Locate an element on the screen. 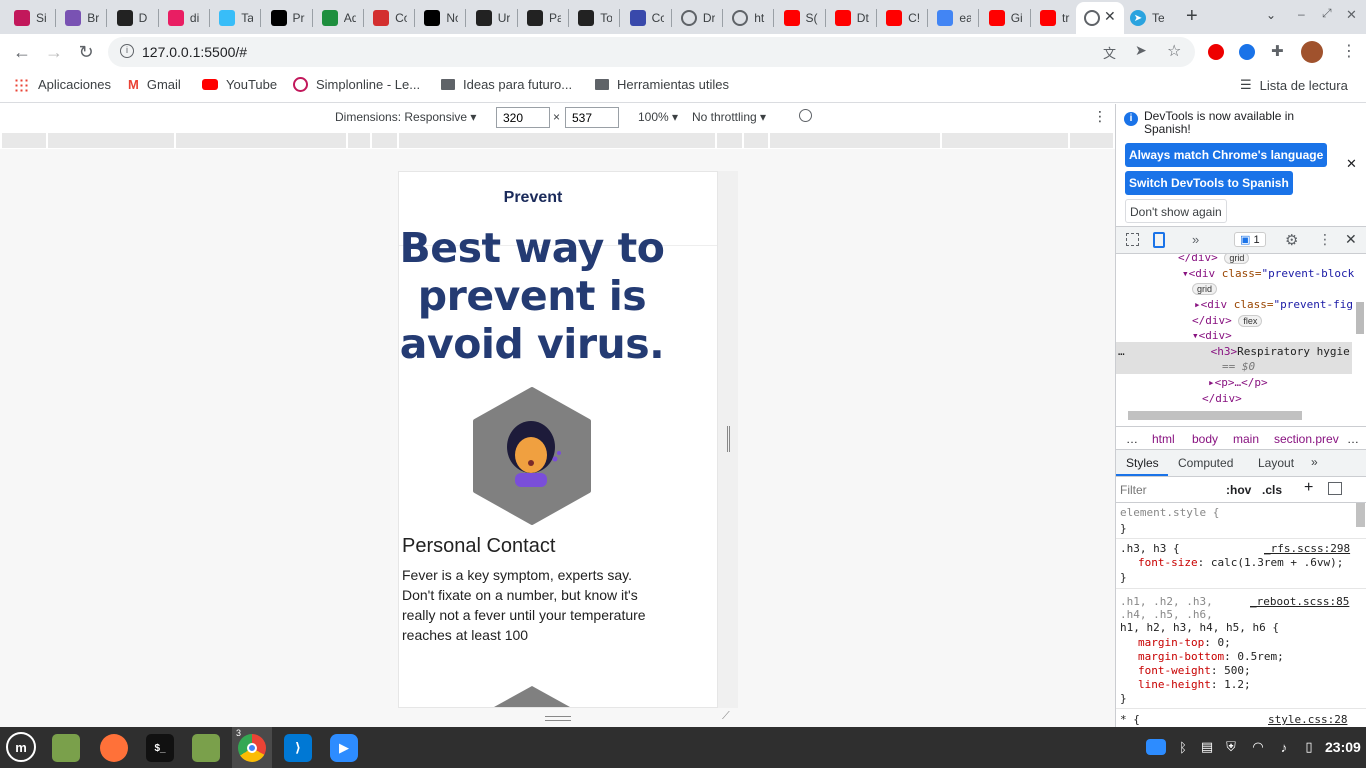 The width and height of the screenshot is (1366, 768). tab-11: Pa is located at coordinates (544, 18).